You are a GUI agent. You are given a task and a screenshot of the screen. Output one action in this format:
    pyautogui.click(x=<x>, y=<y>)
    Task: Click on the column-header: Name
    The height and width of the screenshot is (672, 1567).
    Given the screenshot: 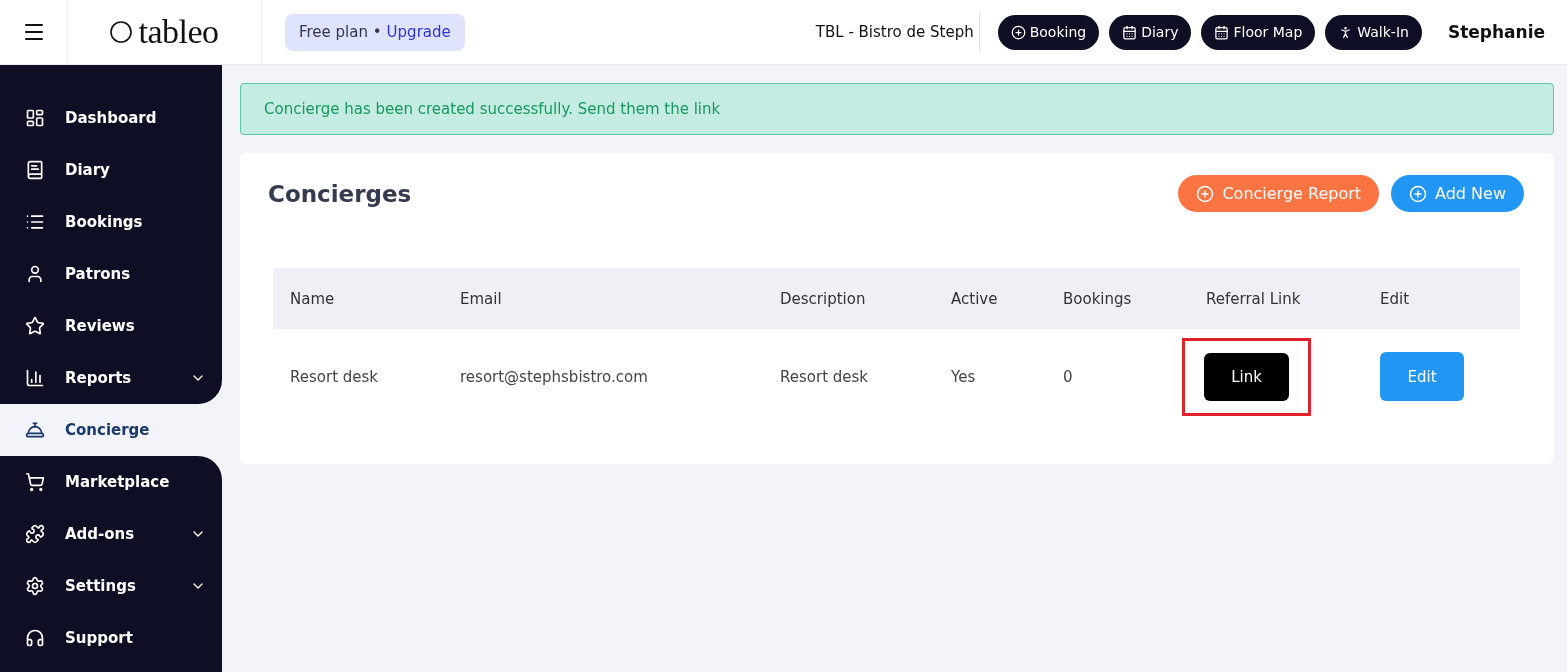 What is the action you would take?
    pyautogui.click(x=313, y=298)
    